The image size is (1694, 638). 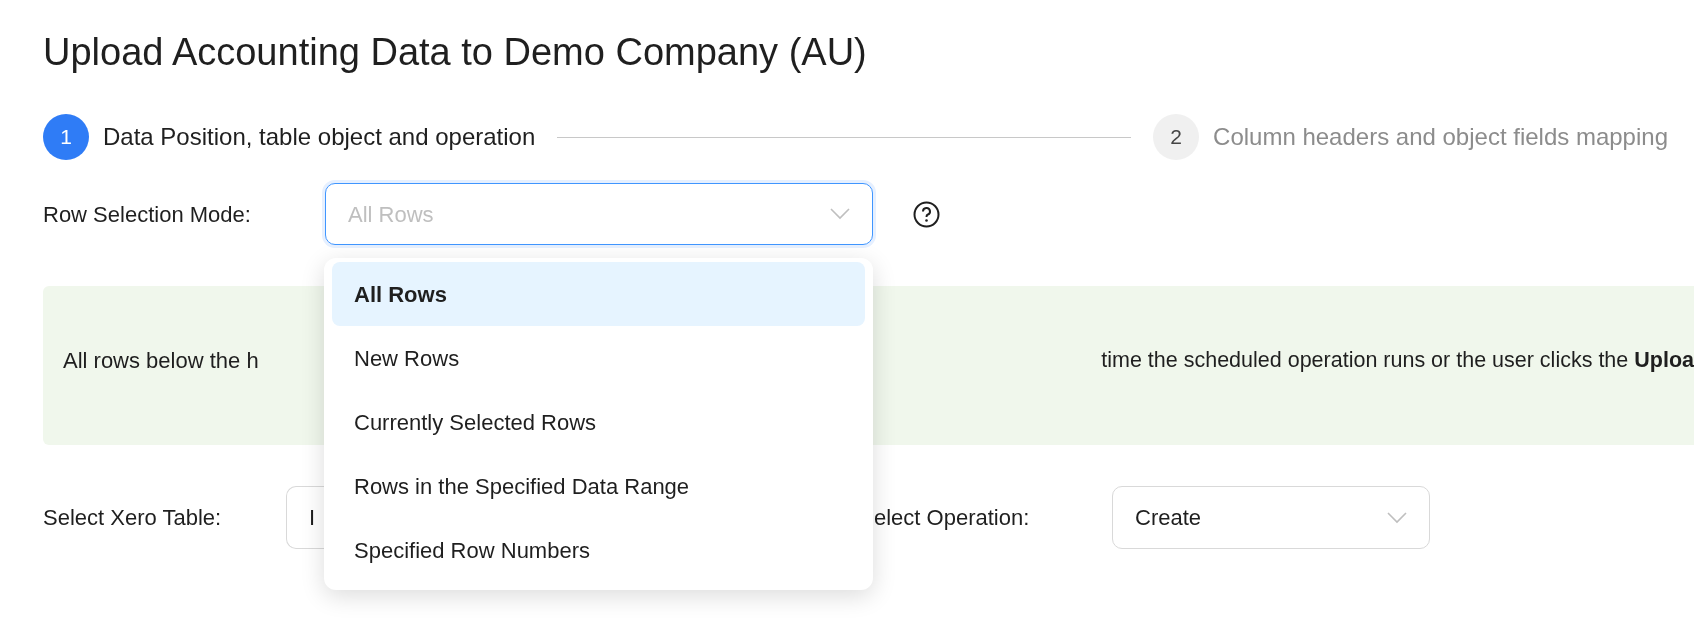 What do you see at coordinates (147, 214) in the screenshot?
I see `field-label: Row Selection Mode:` at bounding box center [147, 214].